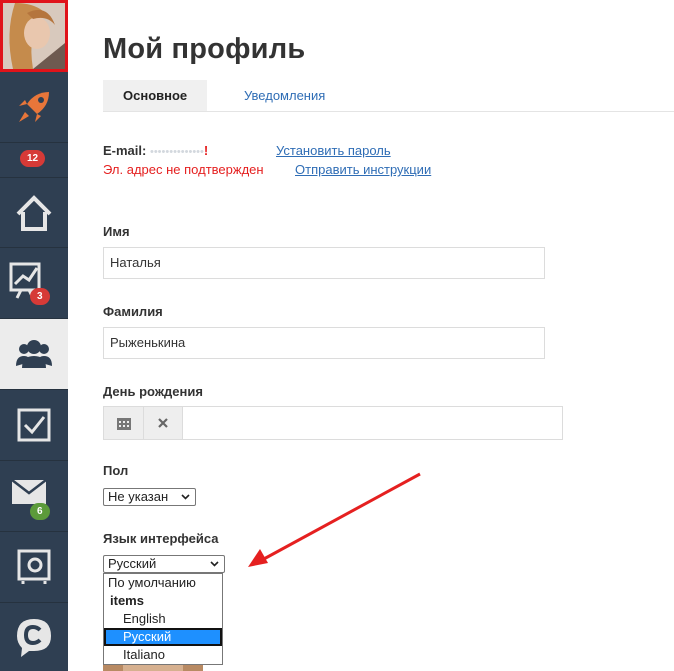 The height and width of the screenshot is (671, 674). Describe the element at coordinates (163, 637) in the screenshot. I see `language-option-russian: Русский` at that location.